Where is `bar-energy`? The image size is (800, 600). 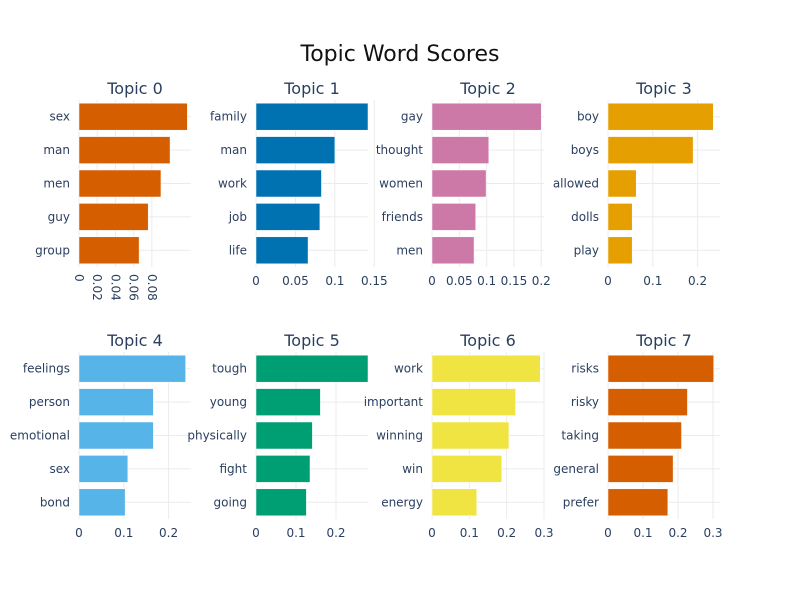
bar-energy is located at coordinates (454, 502).